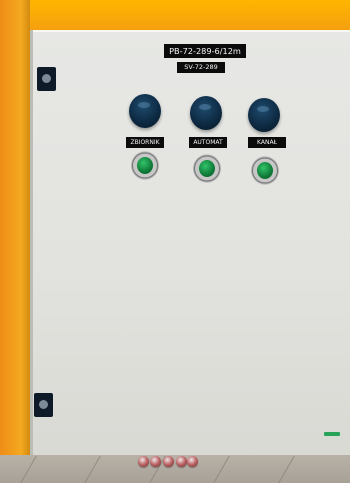  Describe the element at coordinates (201, 67) in the screenshot. I see `panel-subtitle-plate: SV-72-289` at that location.